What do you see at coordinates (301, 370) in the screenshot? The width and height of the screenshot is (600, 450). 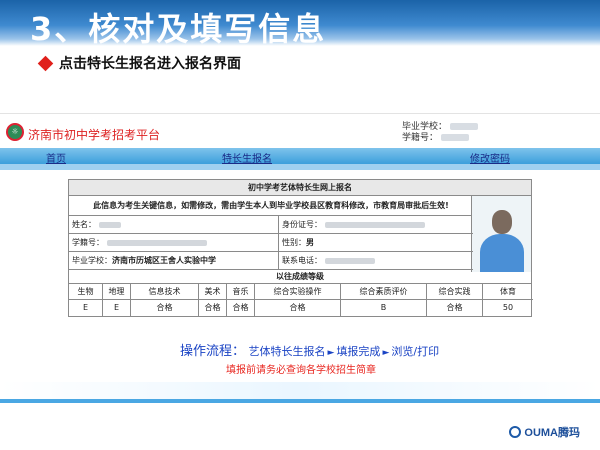 I see `warning-text: 填报前请务必查询各学校招生简章` at bounding box center [301, 370].